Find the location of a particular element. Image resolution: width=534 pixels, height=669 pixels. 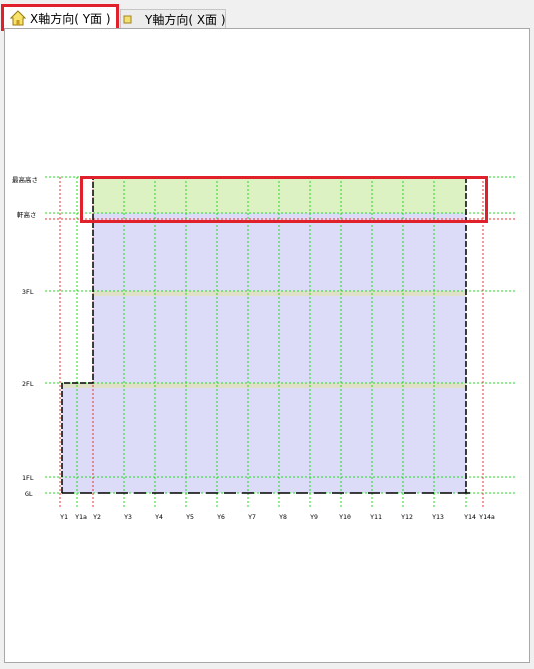

level-label-max-height: 最高高さ is located at coordinates (25, 180).